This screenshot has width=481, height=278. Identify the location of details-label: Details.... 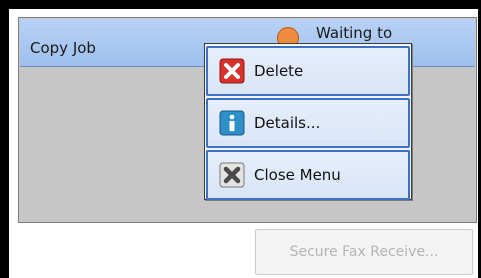
(287, 123).